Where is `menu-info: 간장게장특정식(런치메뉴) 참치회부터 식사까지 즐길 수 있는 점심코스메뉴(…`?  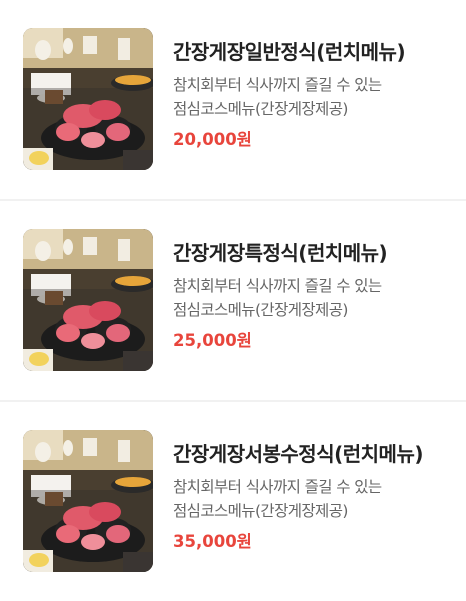 menu-info: 간장게장특정식(런치메뉴) 참치회부터 식사까지 즐길 수 있는 점심코스메뉴(… is located at coordinates (313, 295).